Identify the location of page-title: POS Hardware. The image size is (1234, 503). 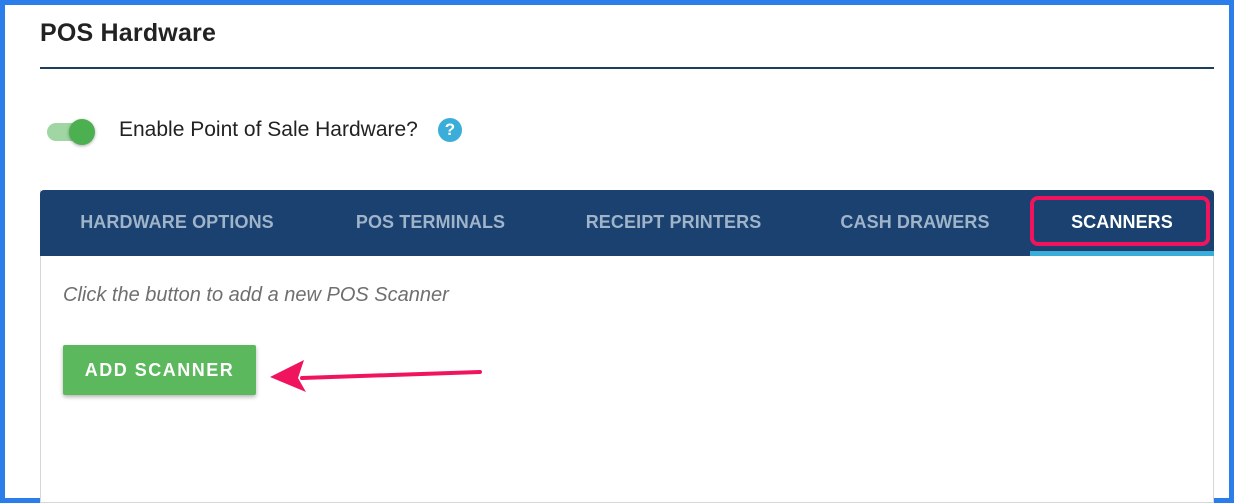
(128, 33).